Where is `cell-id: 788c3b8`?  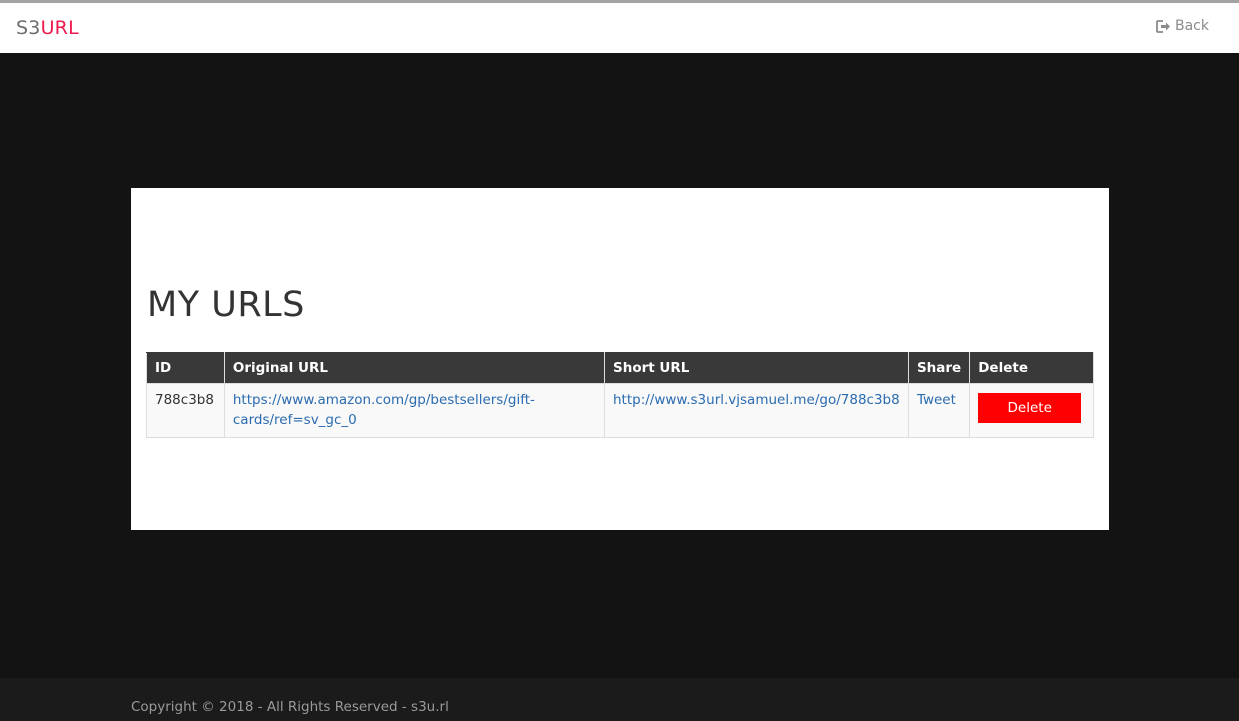
cell-id: 788c3b8 is located at coordinates (185, 410).